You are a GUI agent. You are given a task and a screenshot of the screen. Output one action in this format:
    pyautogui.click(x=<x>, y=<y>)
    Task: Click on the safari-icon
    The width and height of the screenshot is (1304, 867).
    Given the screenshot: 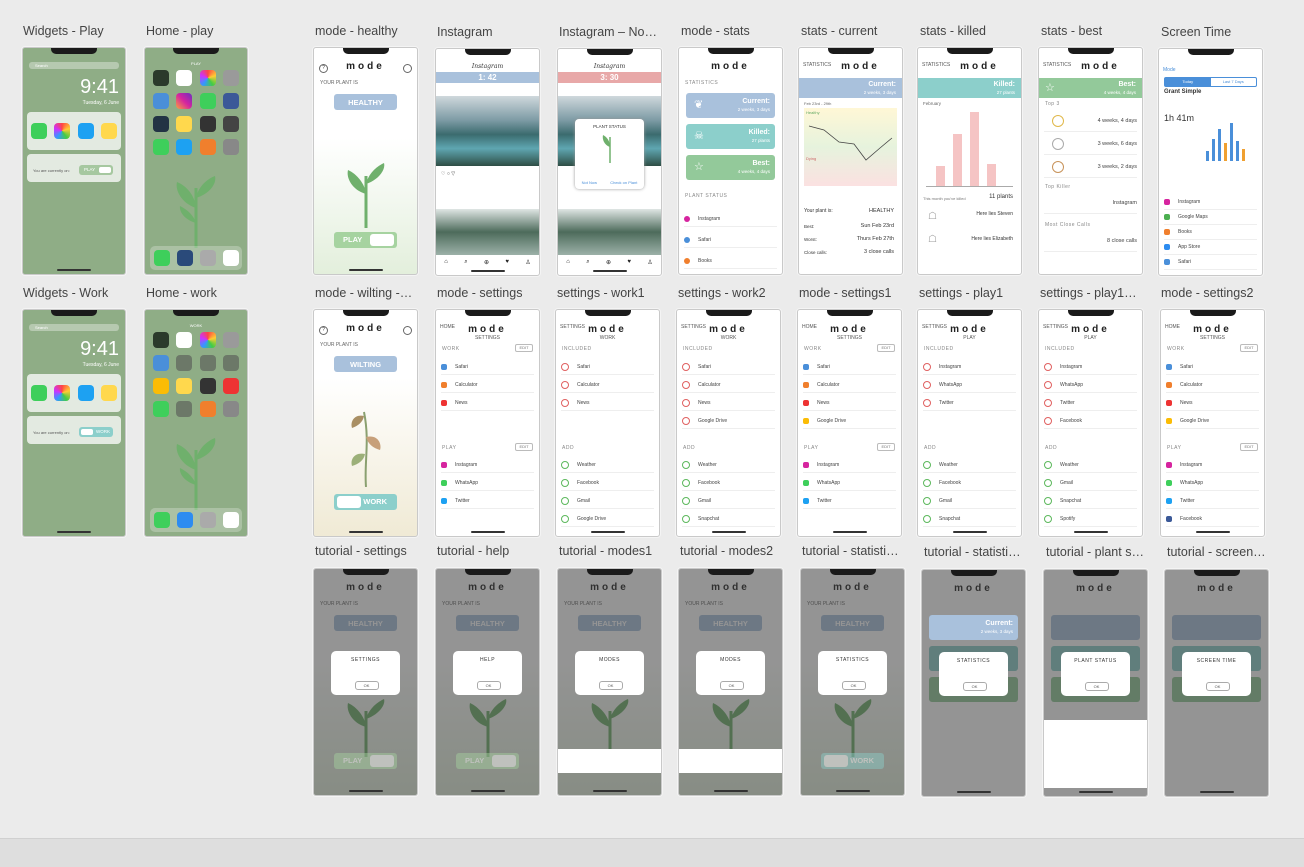 What is the action you would take?
    pyautogui.click(x=184, y=520)
    